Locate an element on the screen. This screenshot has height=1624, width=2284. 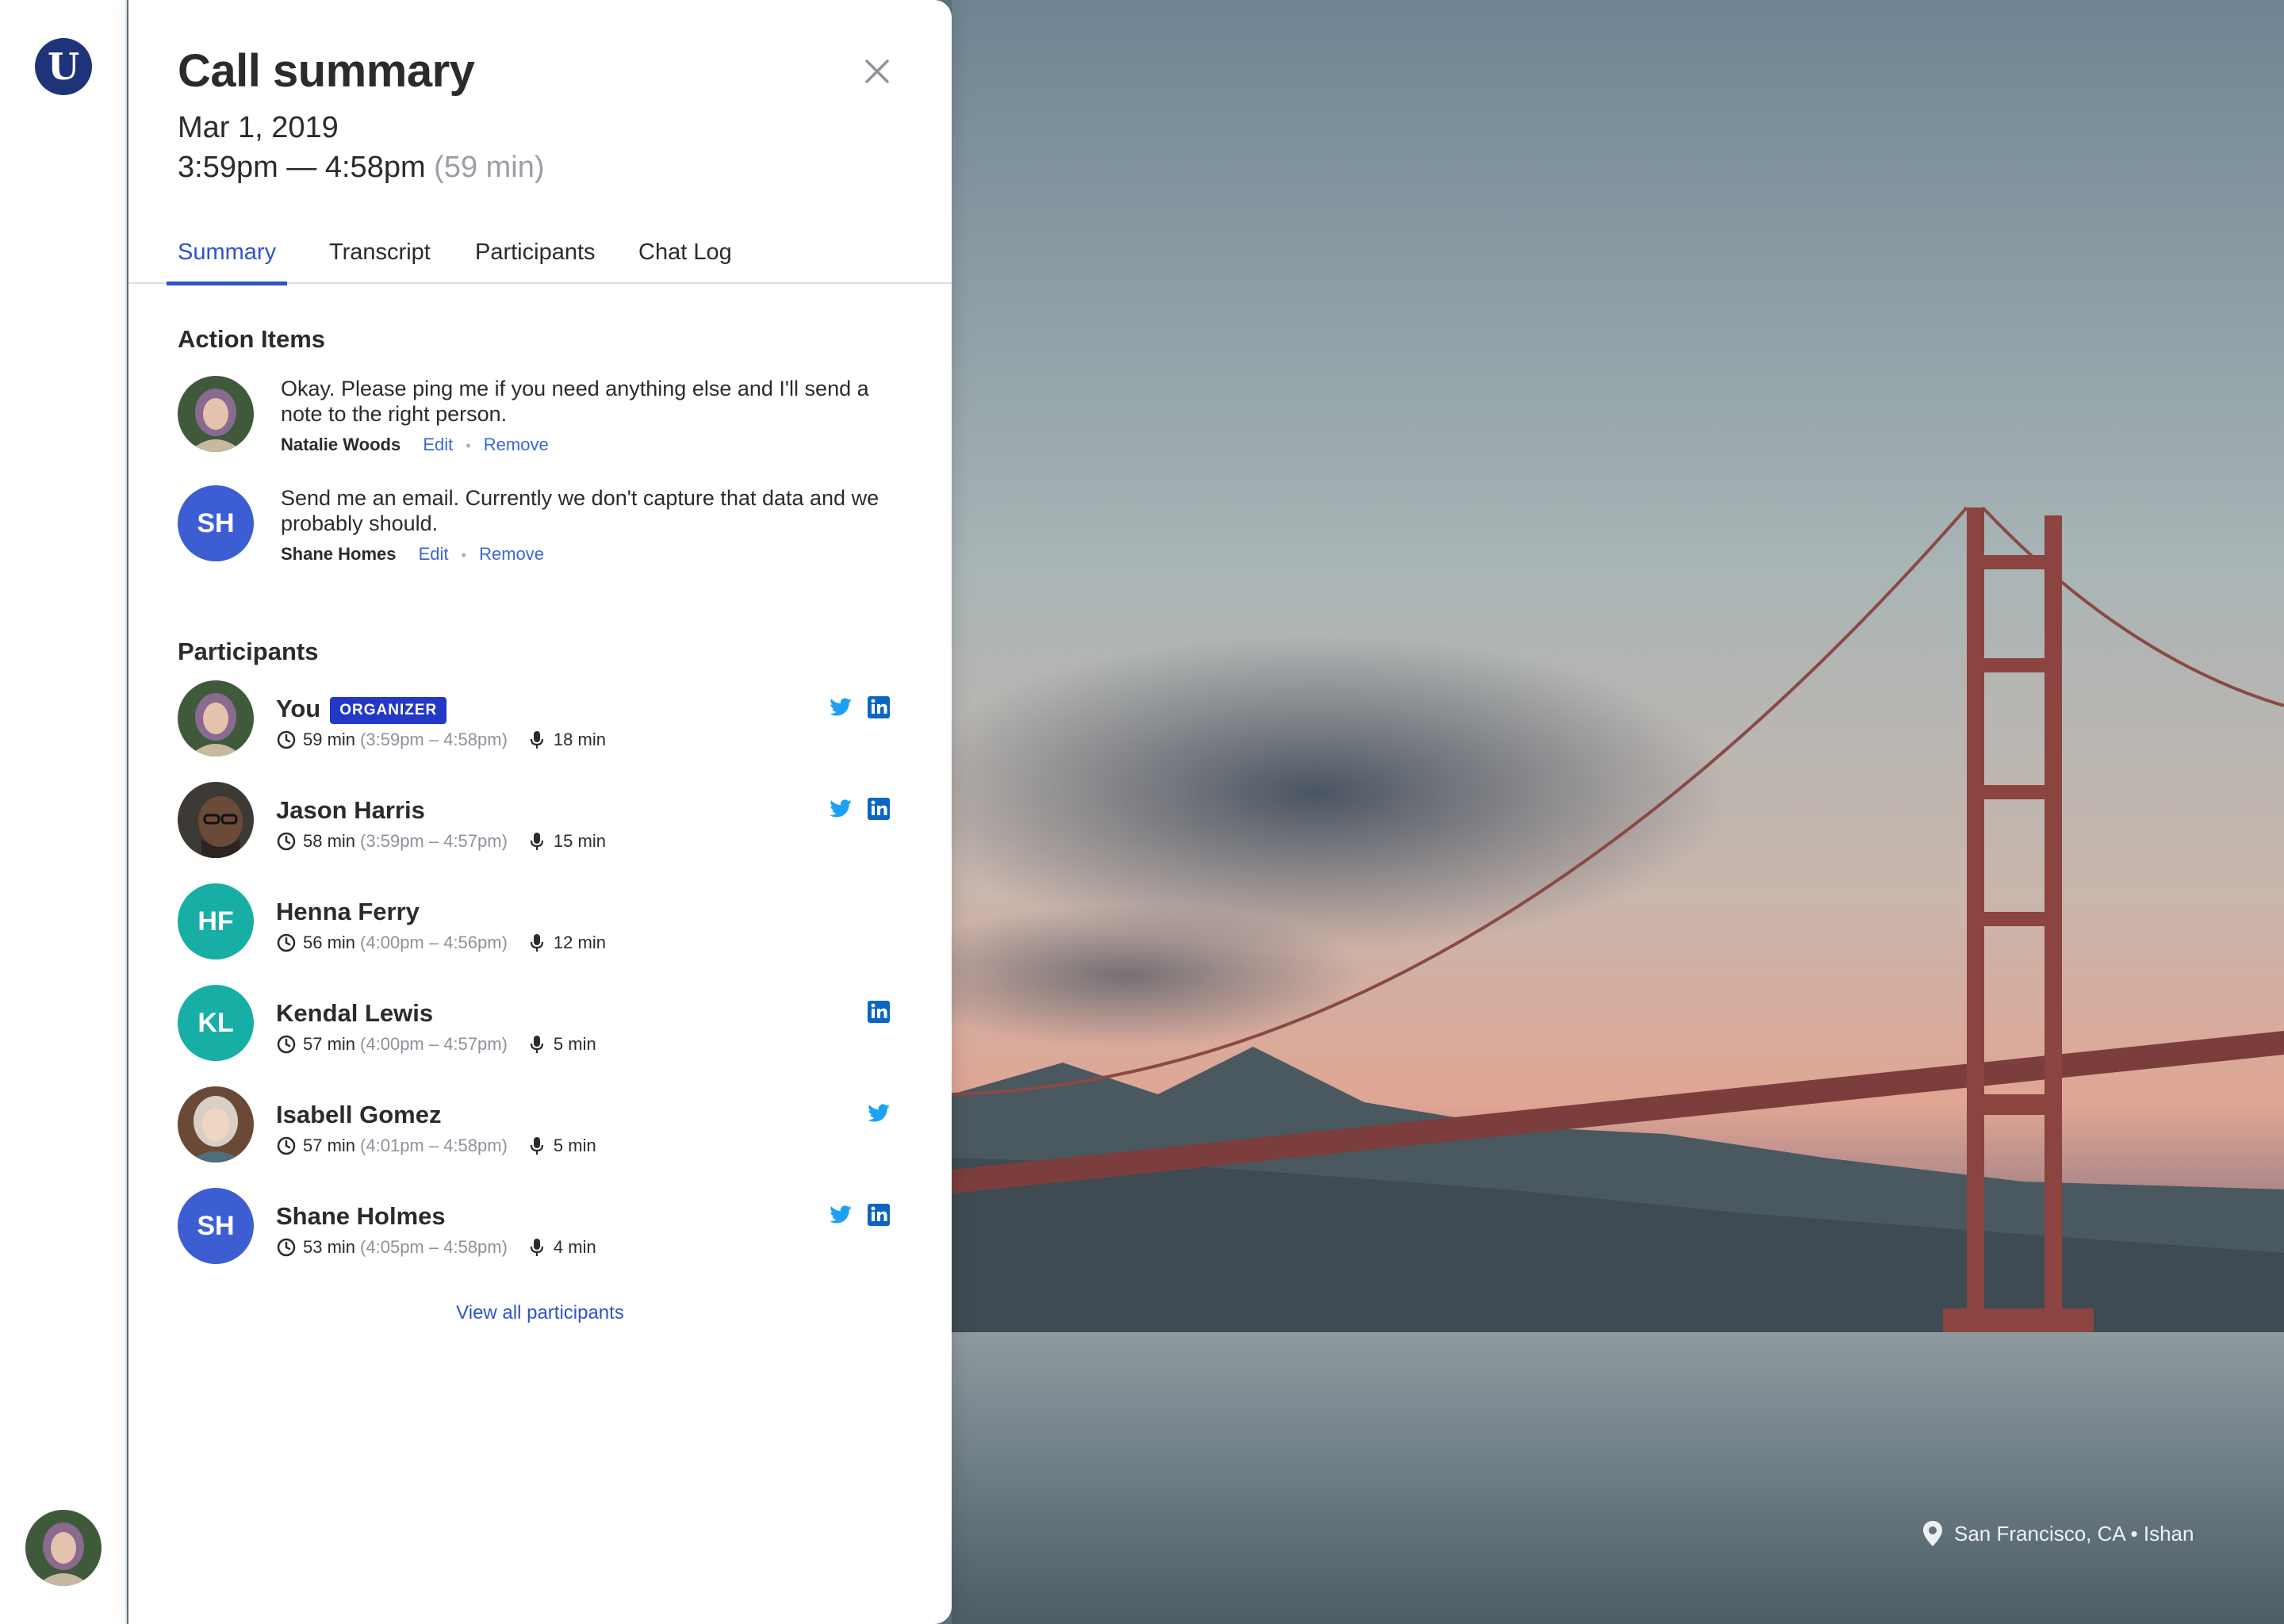
participant-talk-time: 12 min is located at coordinates (579, 943).